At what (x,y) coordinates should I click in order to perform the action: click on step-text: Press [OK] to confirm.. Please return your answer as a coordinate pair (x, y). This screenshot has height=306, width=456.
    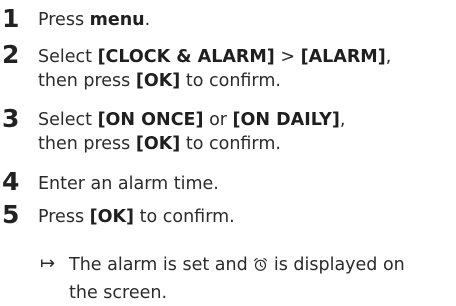
    Looking at the image, I should click on (247, 217).